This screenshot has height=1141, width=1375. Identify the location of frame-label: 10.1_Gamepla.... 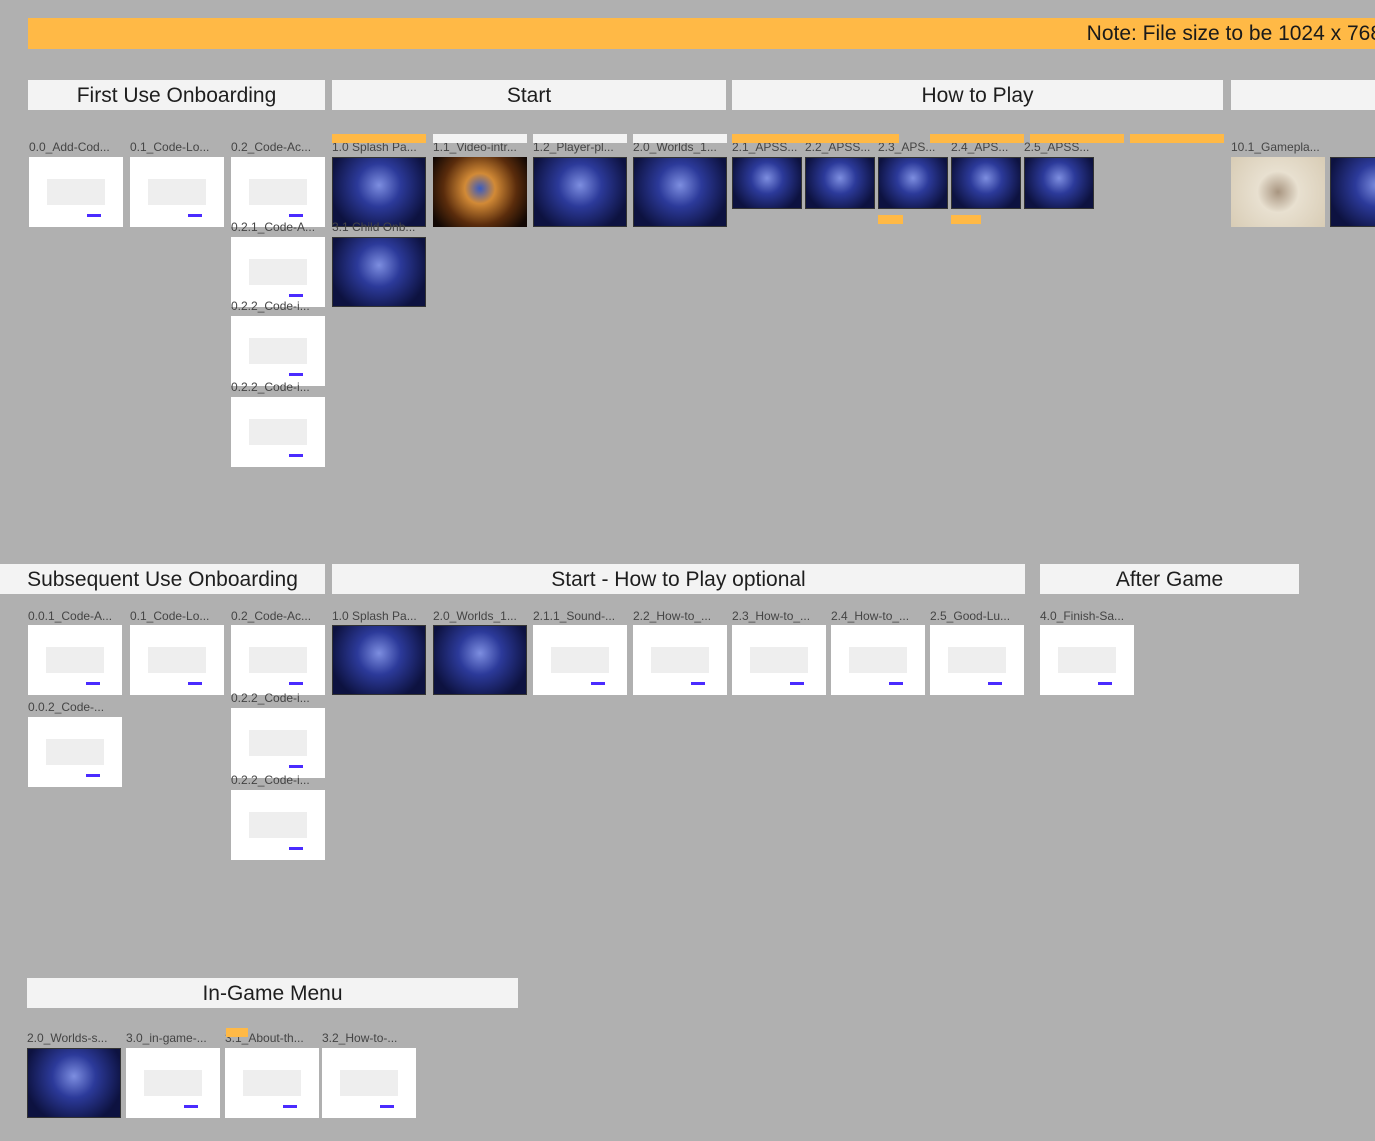
(1275, 147).